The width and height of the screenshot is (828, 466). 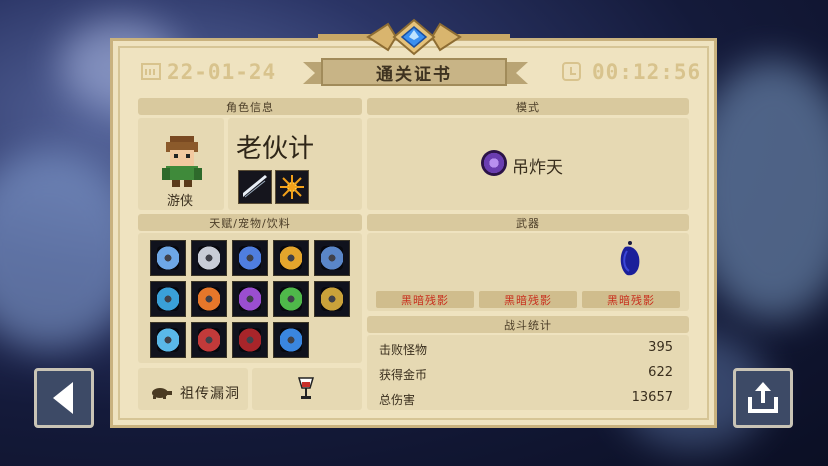 I want to click on green-shield-buff-icon, so click(x=291, y=299).